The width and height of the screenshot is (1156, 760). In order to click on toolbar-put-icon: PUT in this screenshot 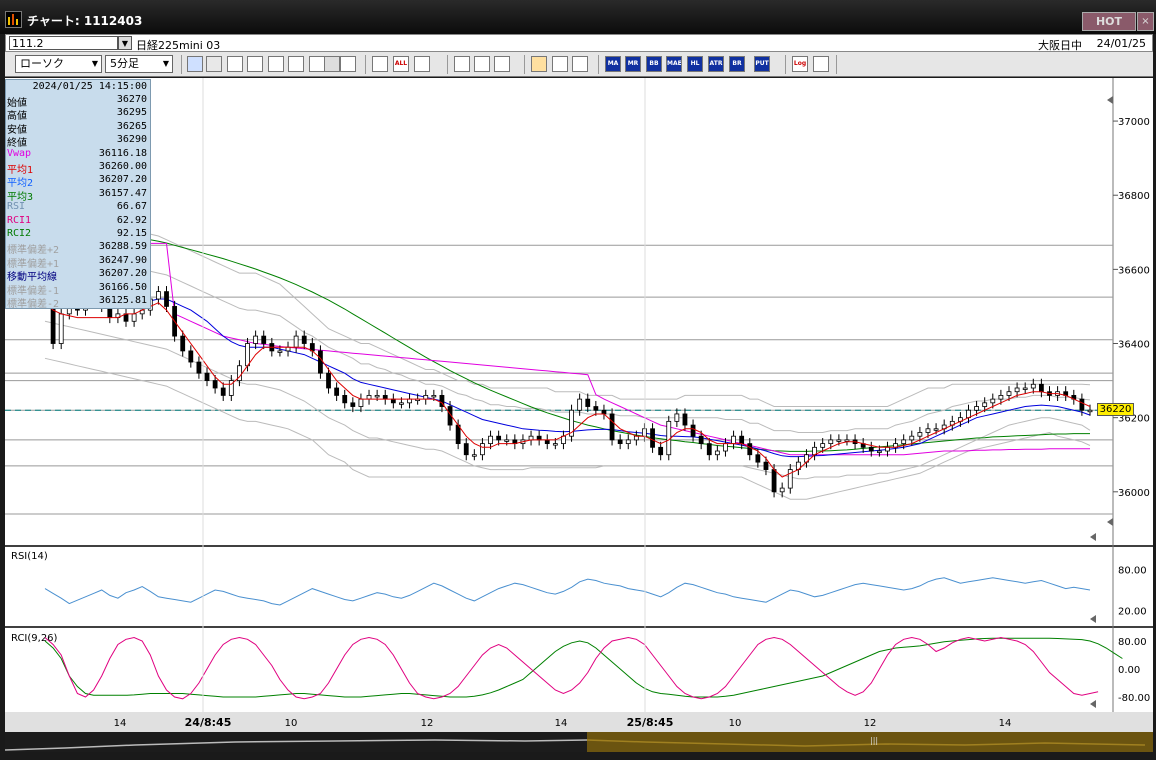, I will do `click(762, 64)`.